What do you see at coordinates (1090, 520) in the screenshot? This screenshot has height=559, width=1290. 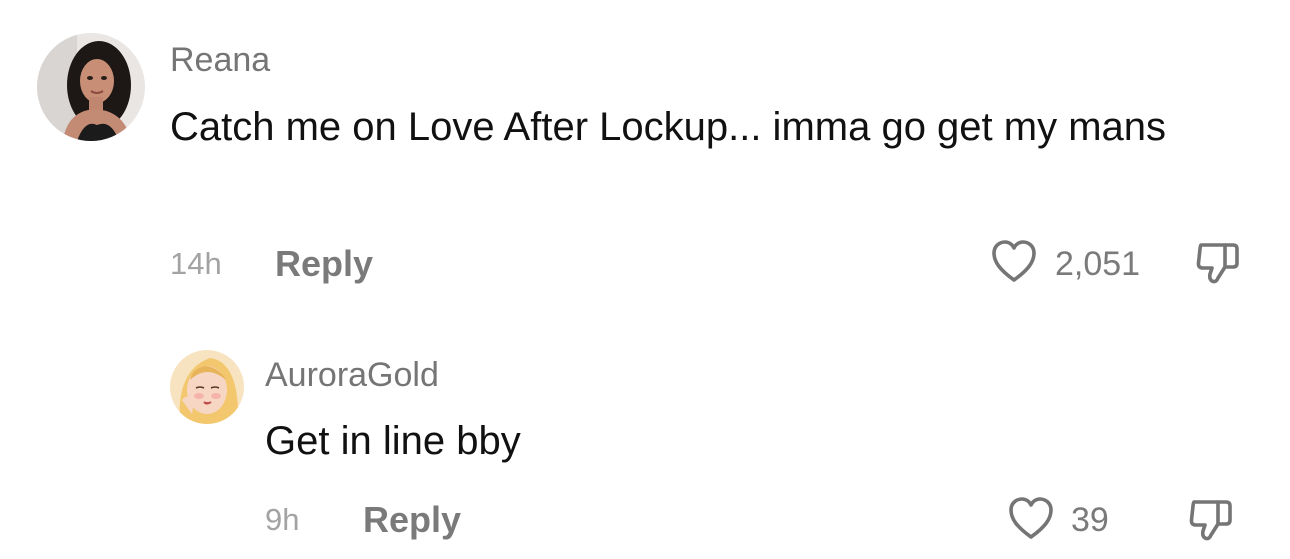 I see `like-count: 39` at bounding box center [1090, 520].